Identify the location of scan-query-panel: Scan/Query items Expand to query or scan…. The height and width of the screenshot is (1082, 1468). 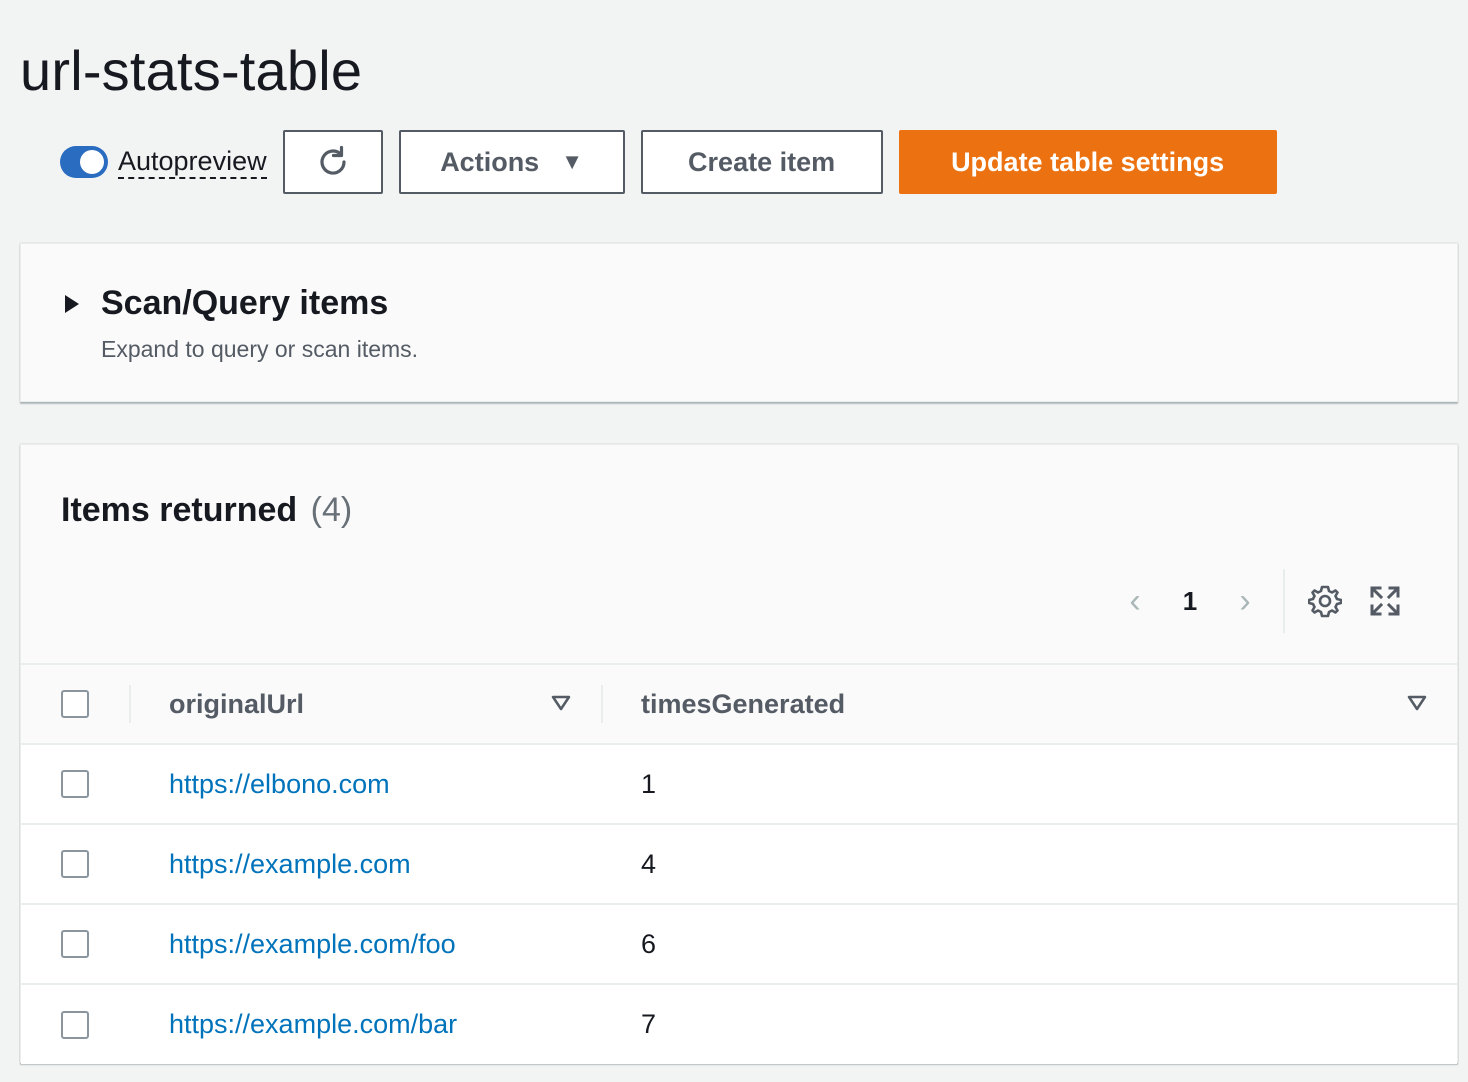
(739, 322).